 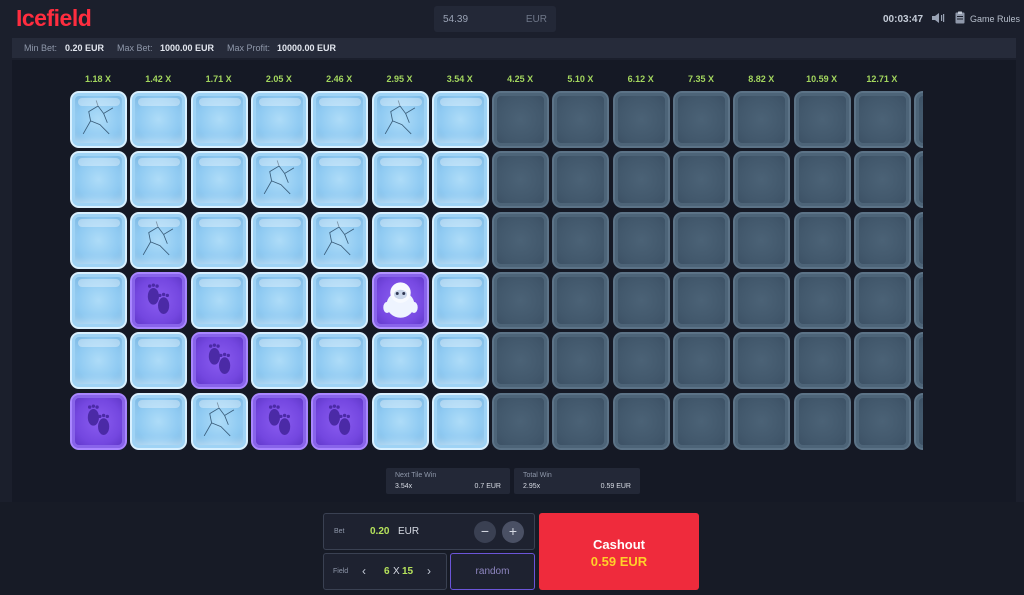 I want to click on next-tile-win-amount: 0.7 EUR, so click(x=487, y=486).